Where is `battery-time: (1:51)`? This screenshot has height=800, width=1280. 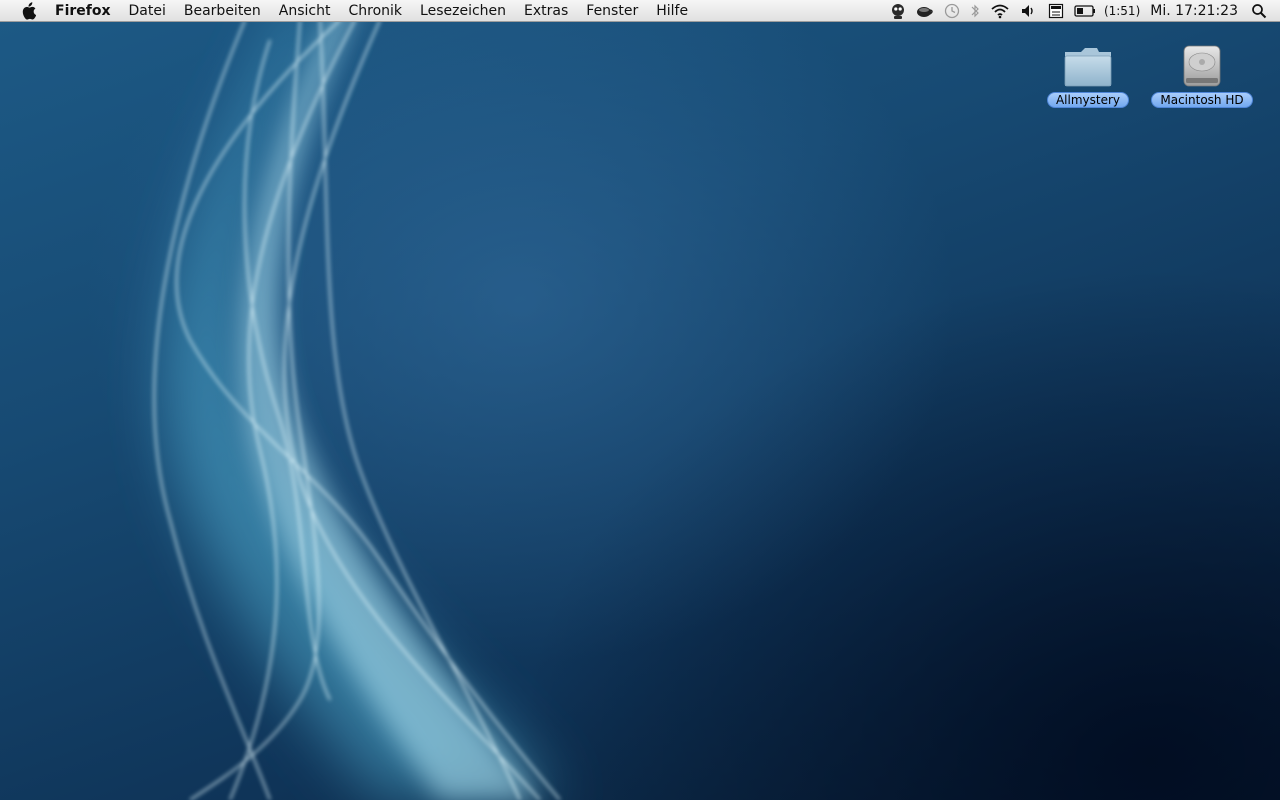 battery-time: (1:51) is located at coordinates (1122, 11).